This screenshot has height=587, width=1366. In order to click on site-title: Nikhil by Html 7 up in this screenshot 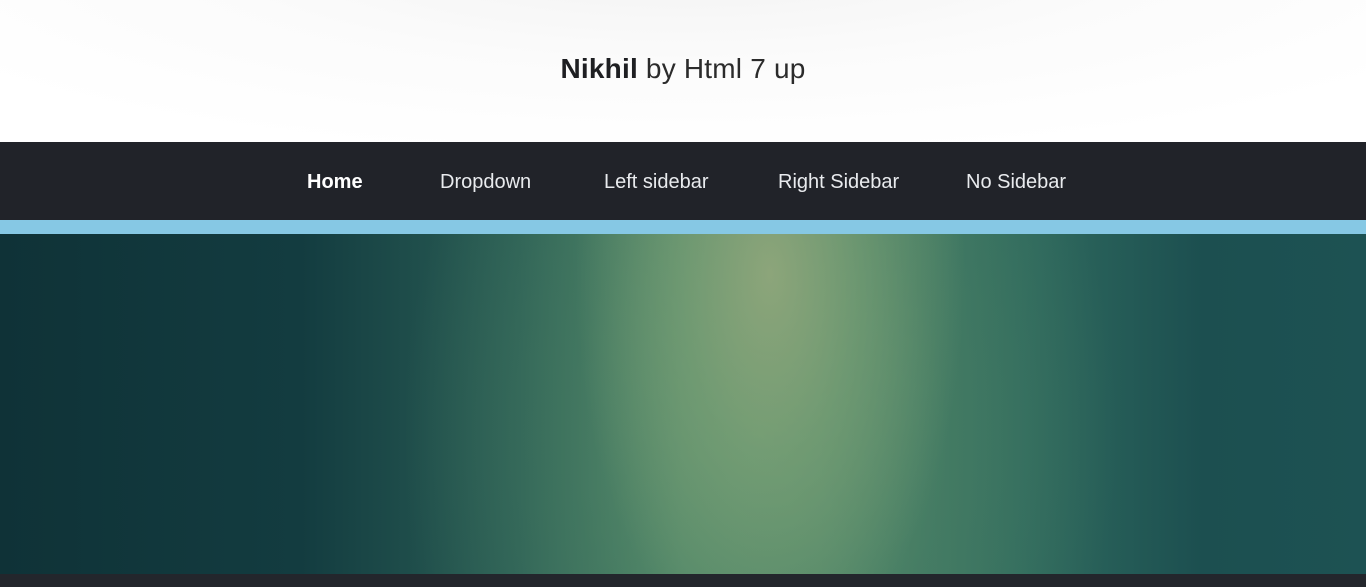, I will do `click(682, 69)`.